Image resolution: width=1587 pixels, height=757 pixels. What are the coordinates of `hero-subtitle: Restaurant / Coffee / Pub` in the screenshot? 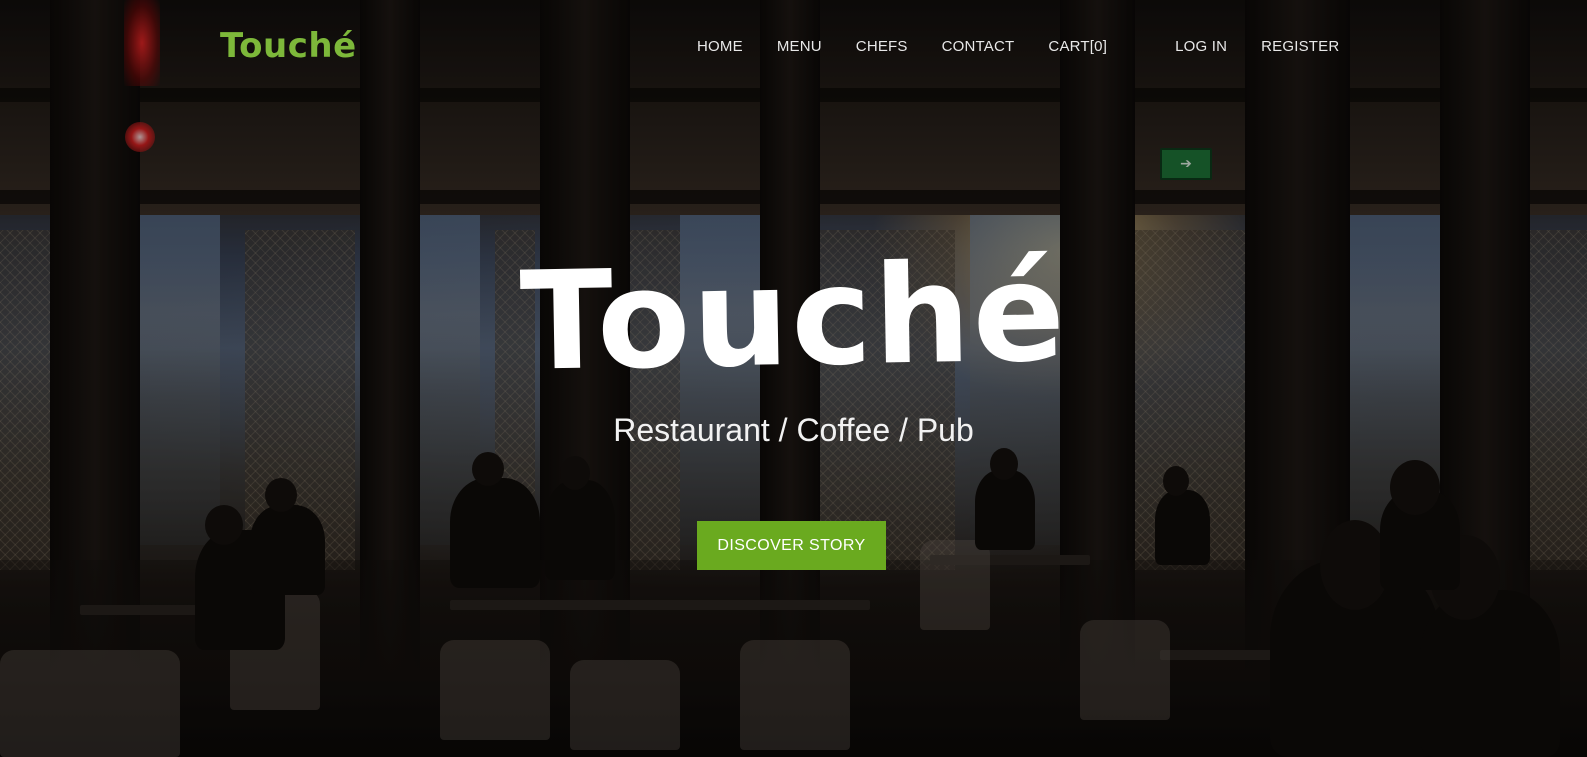 It's located at (793, 430).